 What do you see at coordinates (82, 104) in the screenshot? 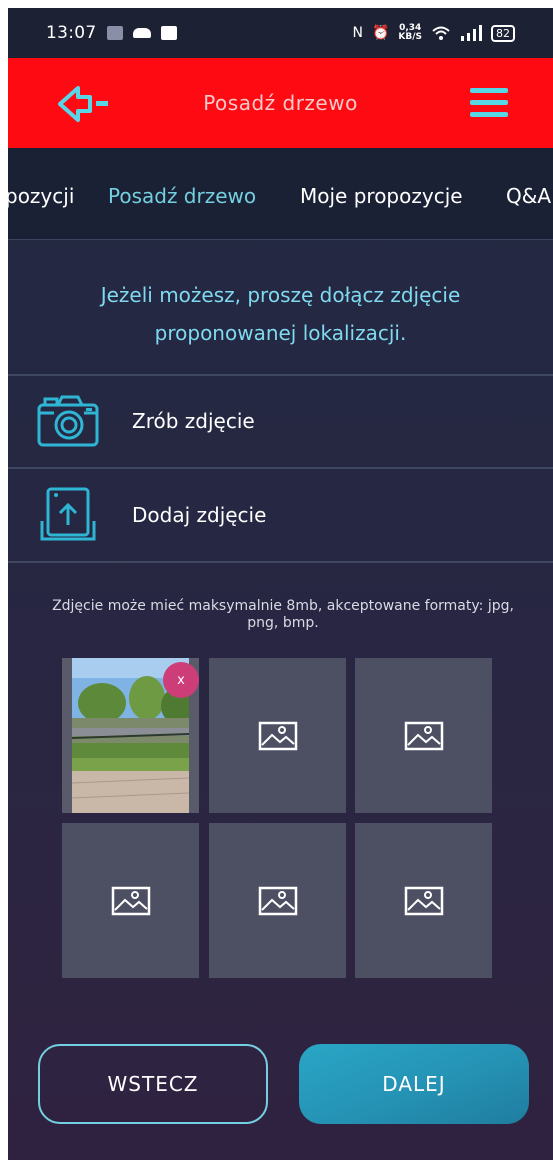
I see `back-arrow-icon` at bounding box center [82, 104].